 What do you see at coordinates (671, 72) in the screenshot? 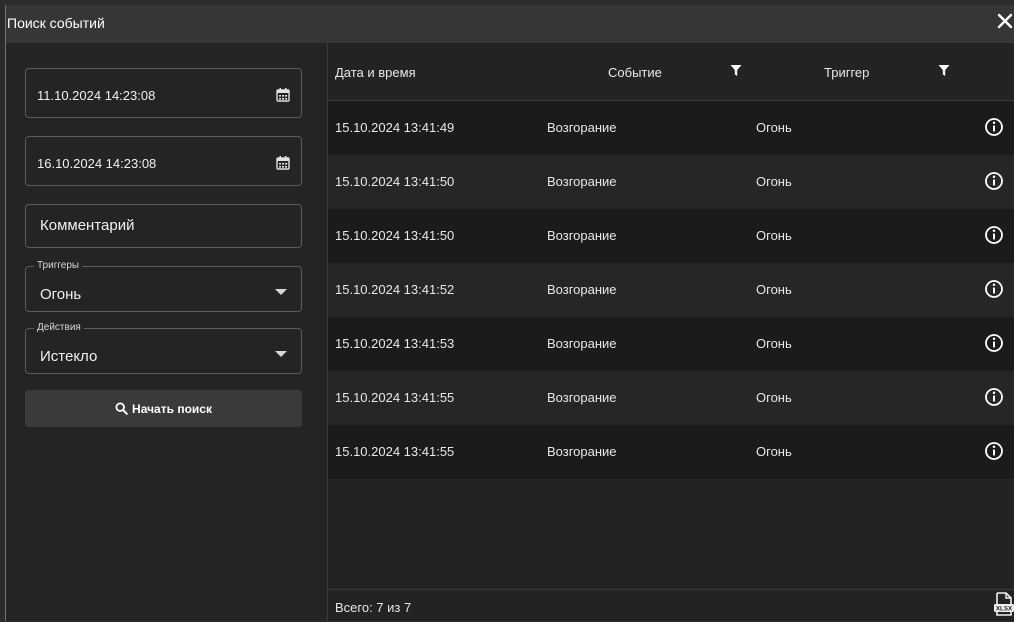
I see `table-header: Дата и время Событие Триггер` at bounding box center [671, 72].